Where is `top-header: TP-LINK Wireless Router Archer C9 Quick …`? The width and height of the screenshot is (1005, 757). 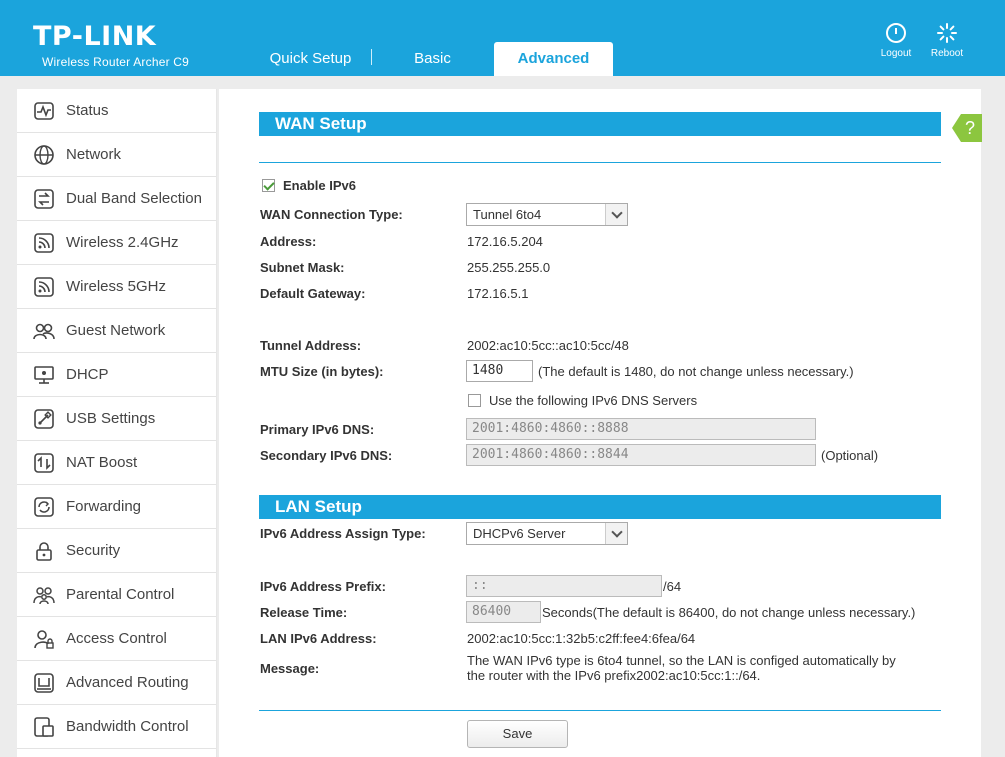 top-header: TP-LINK Wireless Router Archer C9 Quick … is located at coordinates (502, 38).